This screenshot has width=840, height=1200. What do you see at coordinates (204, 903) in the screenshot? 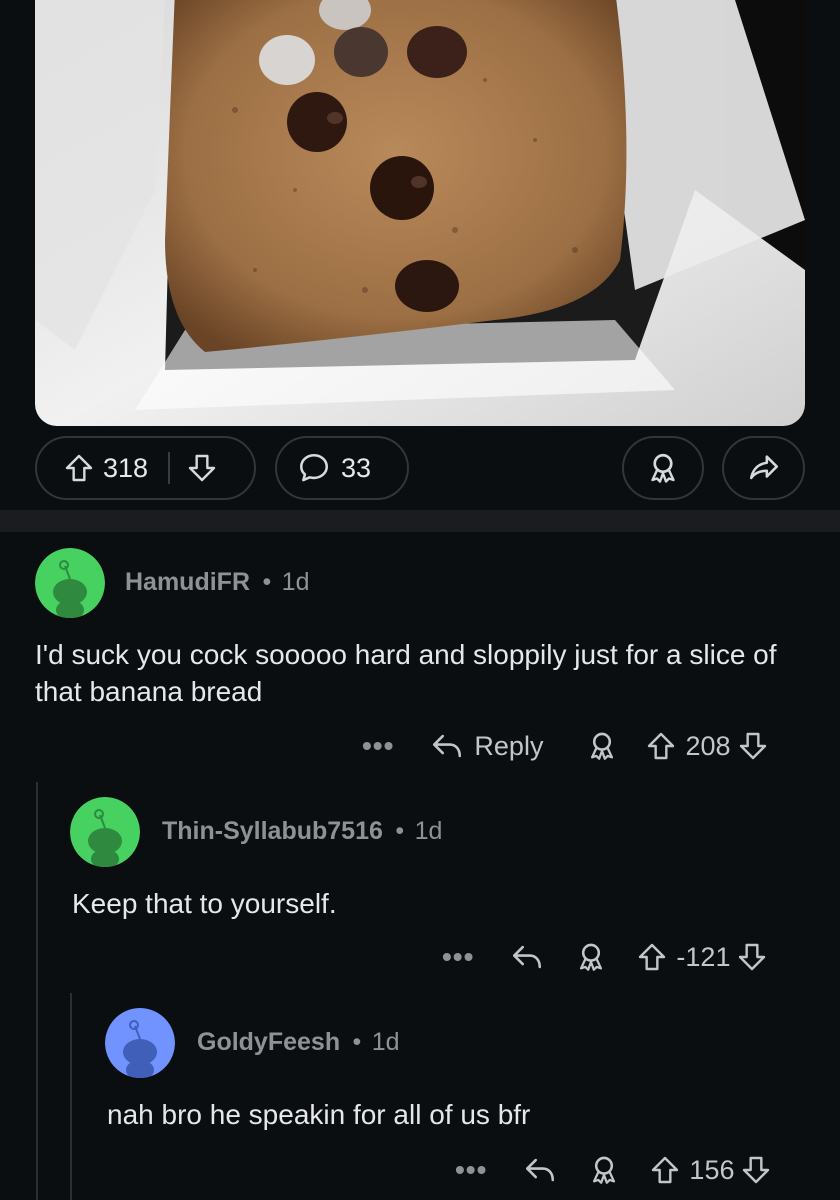
I see `comment-text: Keep that to yourself.` at bounding box center [204, 903].